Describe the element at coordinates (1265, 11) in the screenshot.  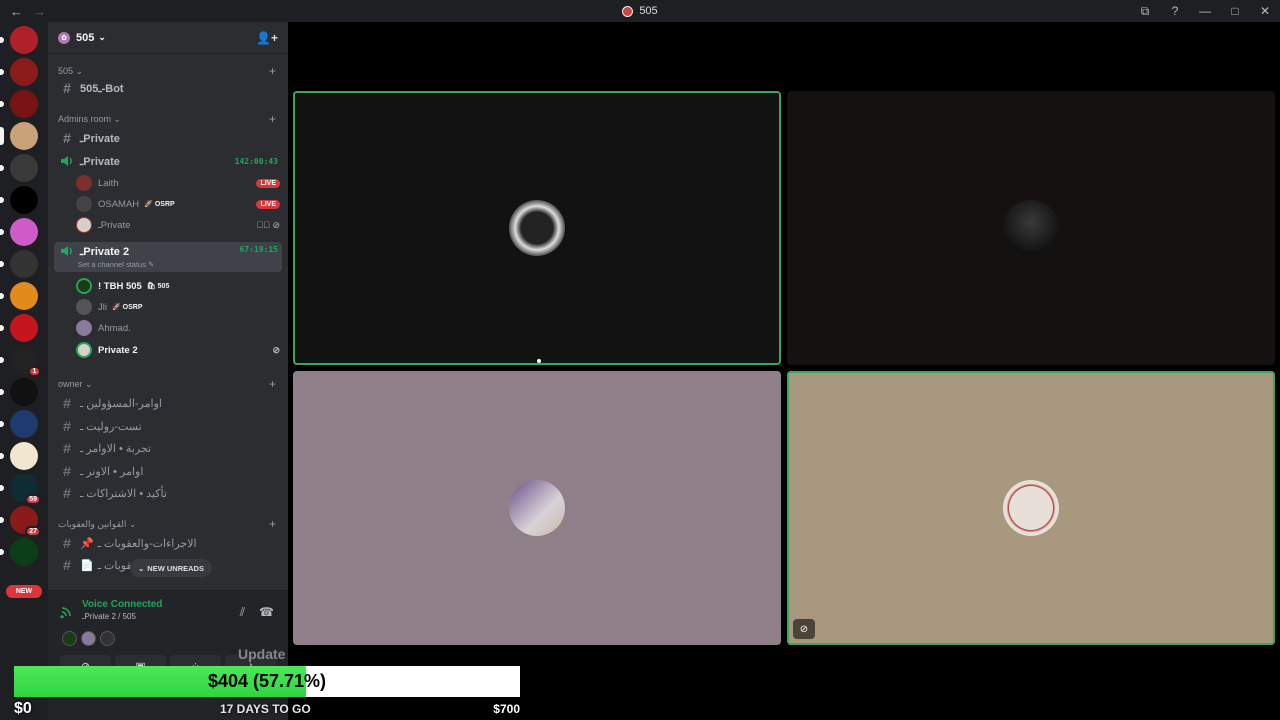
I see `close-button: ✕` at that location.